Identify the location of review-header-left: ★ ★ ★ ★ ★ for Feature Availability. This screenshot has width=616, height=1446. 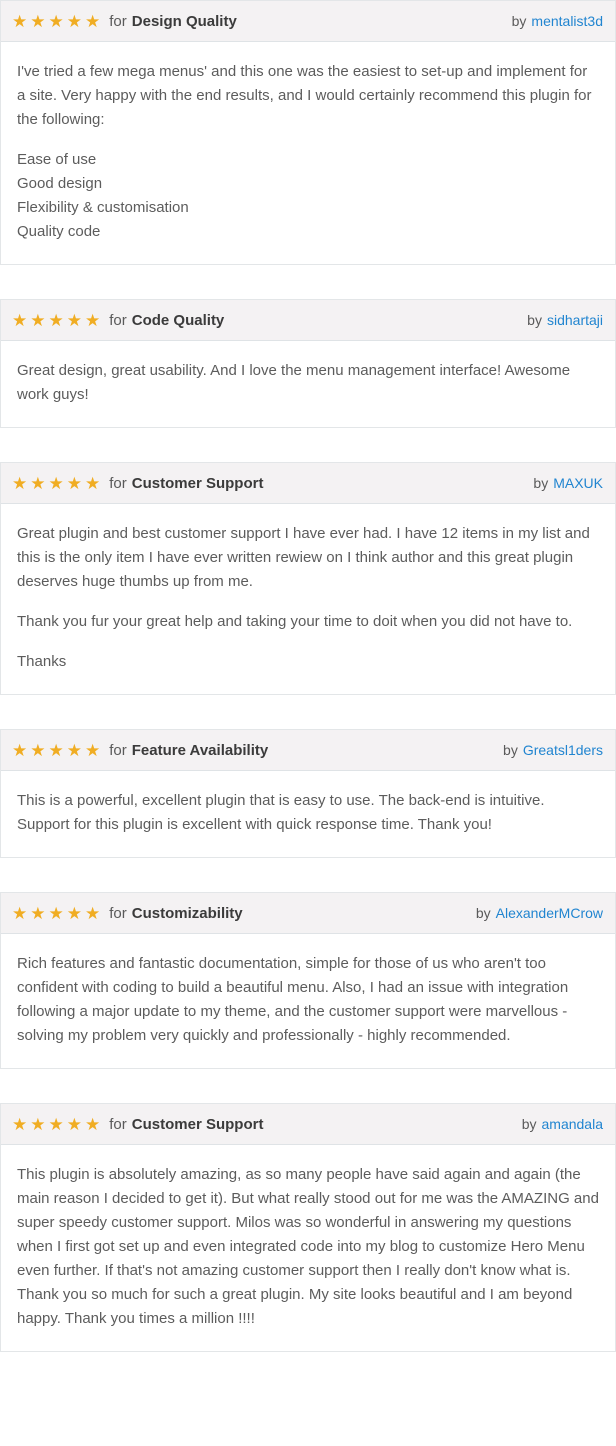
(140, 750).